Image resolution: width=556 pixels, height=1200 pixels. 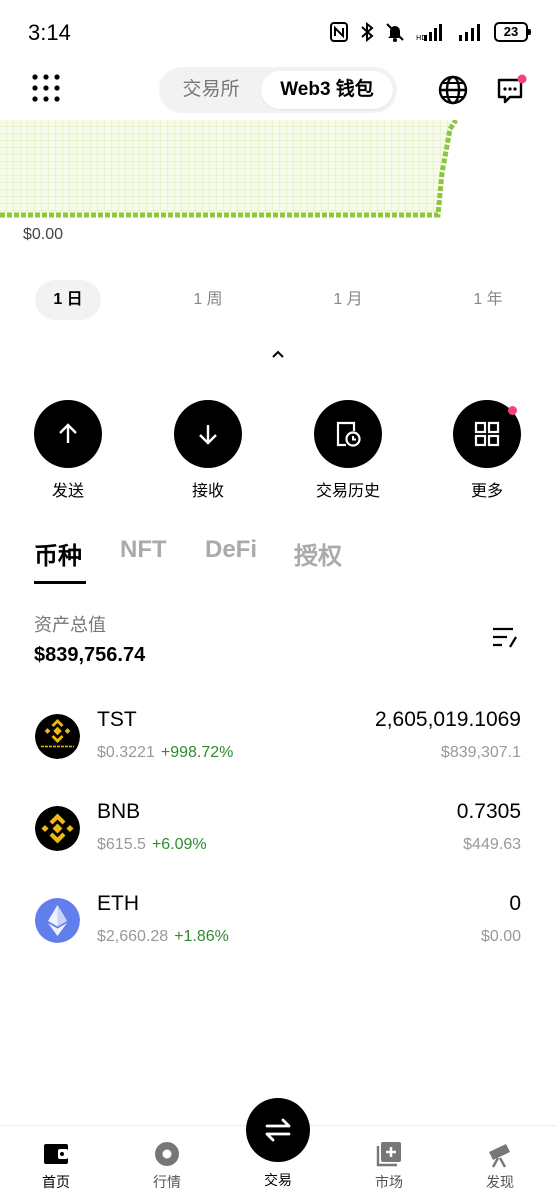 What do you see at coordinates (480, 752) in the screenshot?
I see `token-value: $839,307.1` at bounding box center [480, 752].